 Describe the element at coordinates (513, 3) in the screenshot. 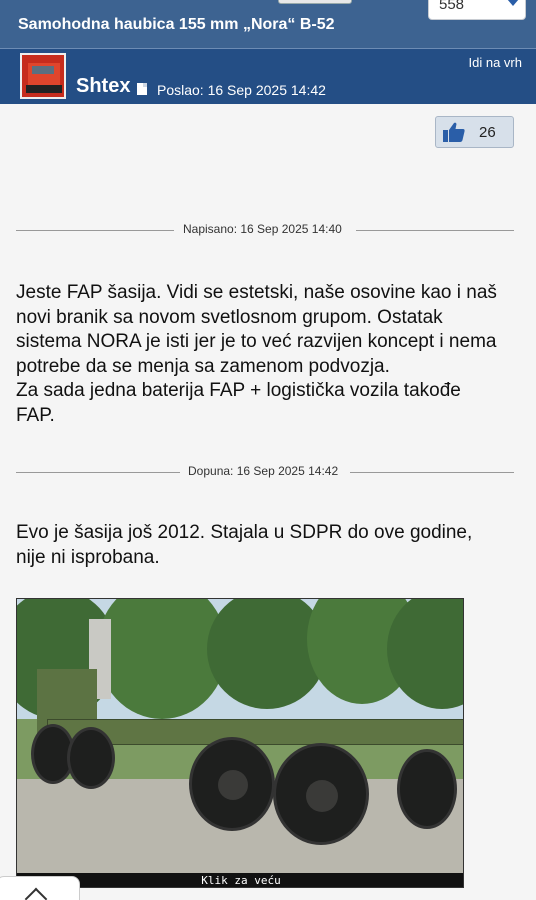

I see `chevron-down-icon` at that location.